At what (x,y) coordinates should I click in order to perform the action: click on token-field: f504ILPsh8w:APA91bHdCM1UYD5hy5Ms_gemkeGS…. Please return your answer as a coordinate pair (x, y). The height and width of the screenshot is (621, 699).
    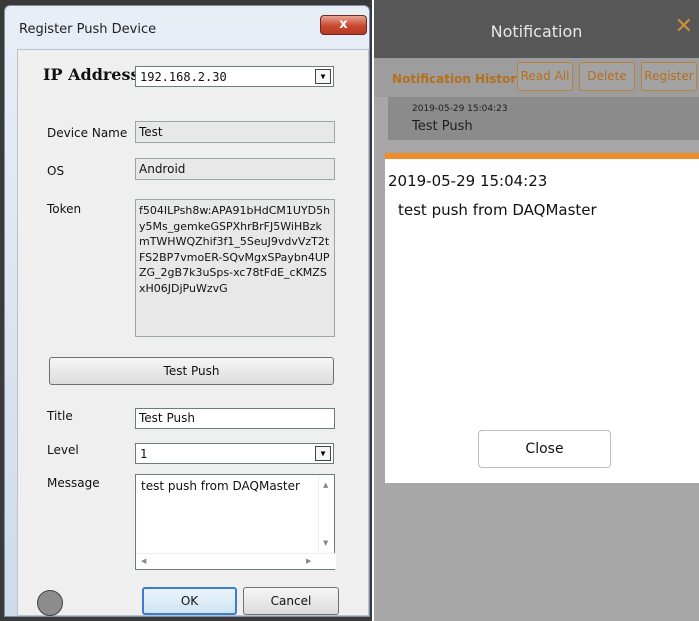
    Looking at the image, I should click on (235, 268).